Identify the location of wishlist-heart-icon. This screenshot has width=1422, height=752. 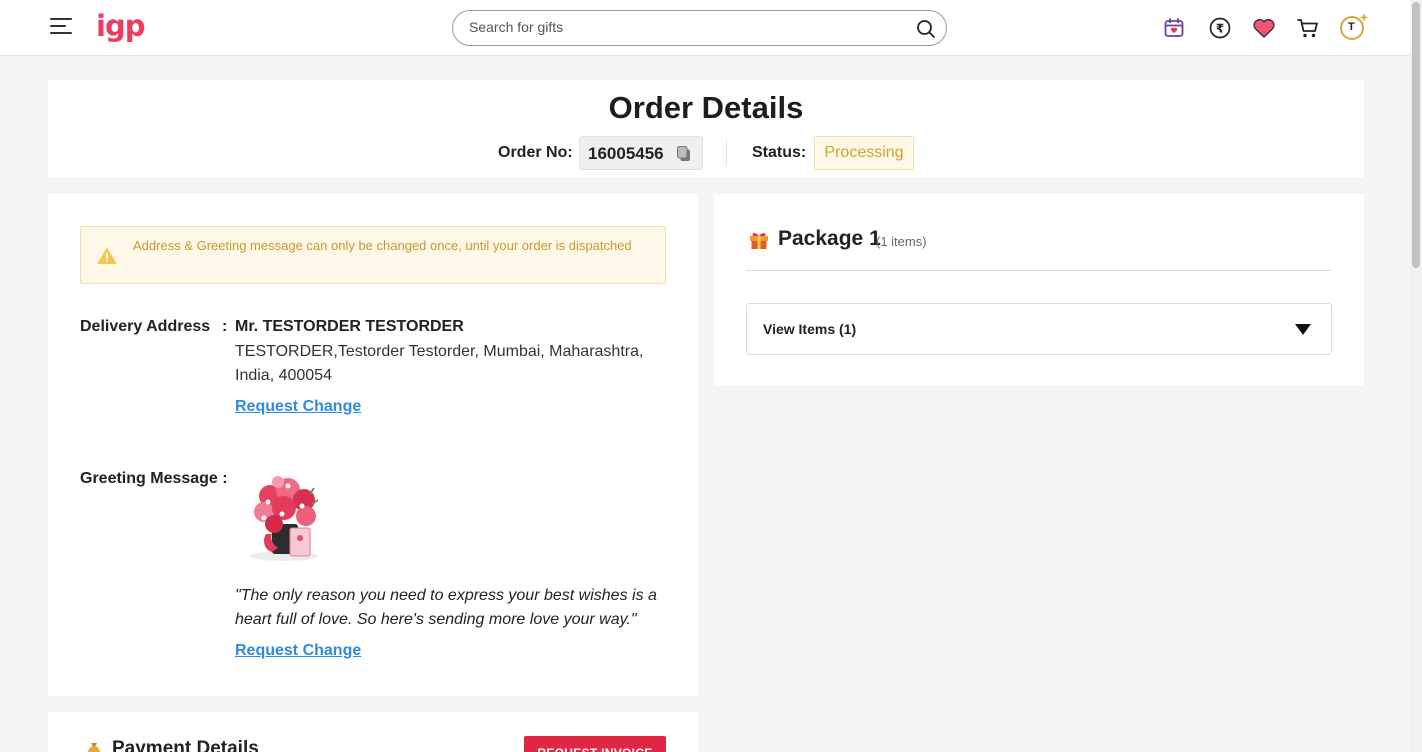
(1264, 28).